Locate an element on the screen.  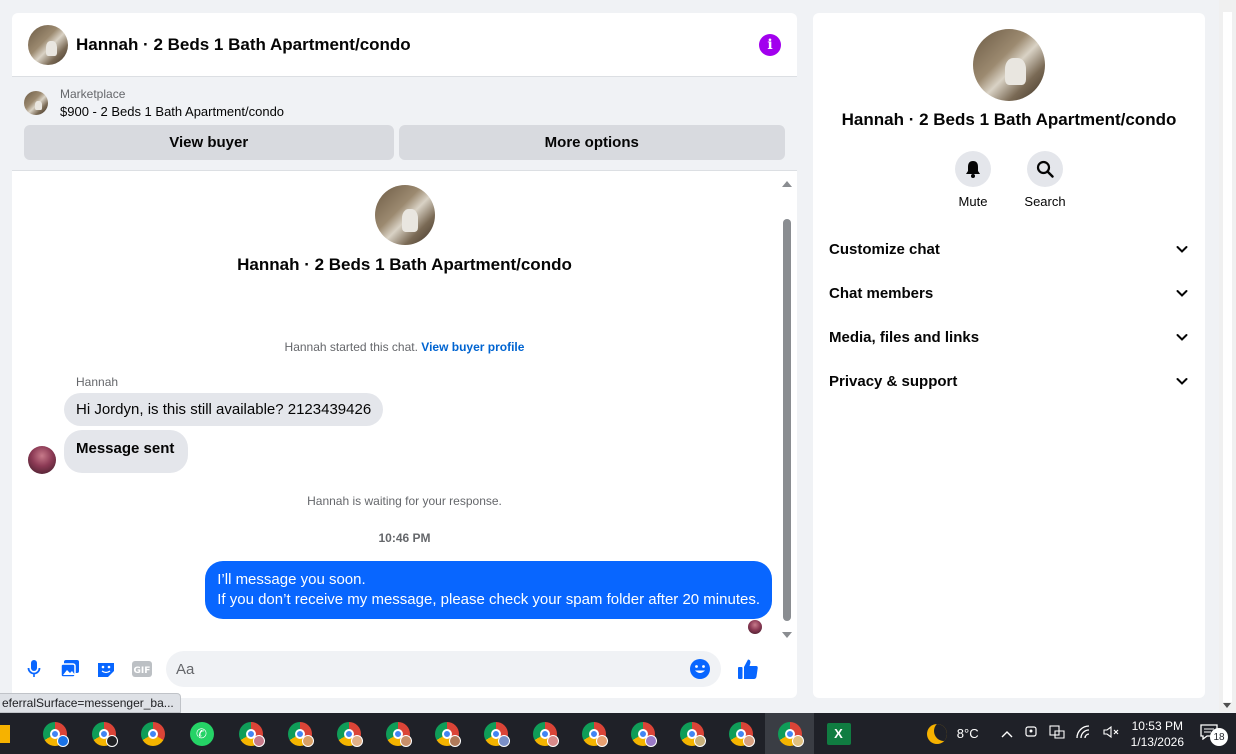
page-scroll-thumb is located at coordinates (1227, 357).